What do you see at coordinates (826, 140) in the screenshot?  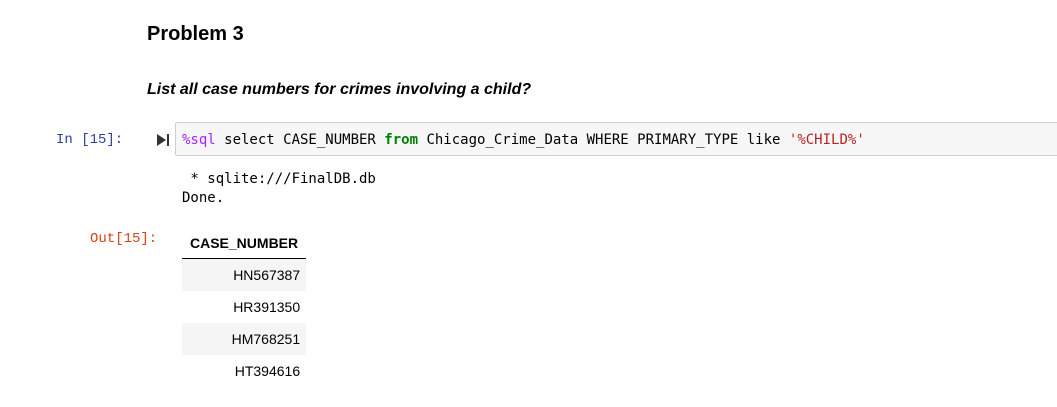 I see `code-string: '%CHILD%'` at bounding box center [826, 140].